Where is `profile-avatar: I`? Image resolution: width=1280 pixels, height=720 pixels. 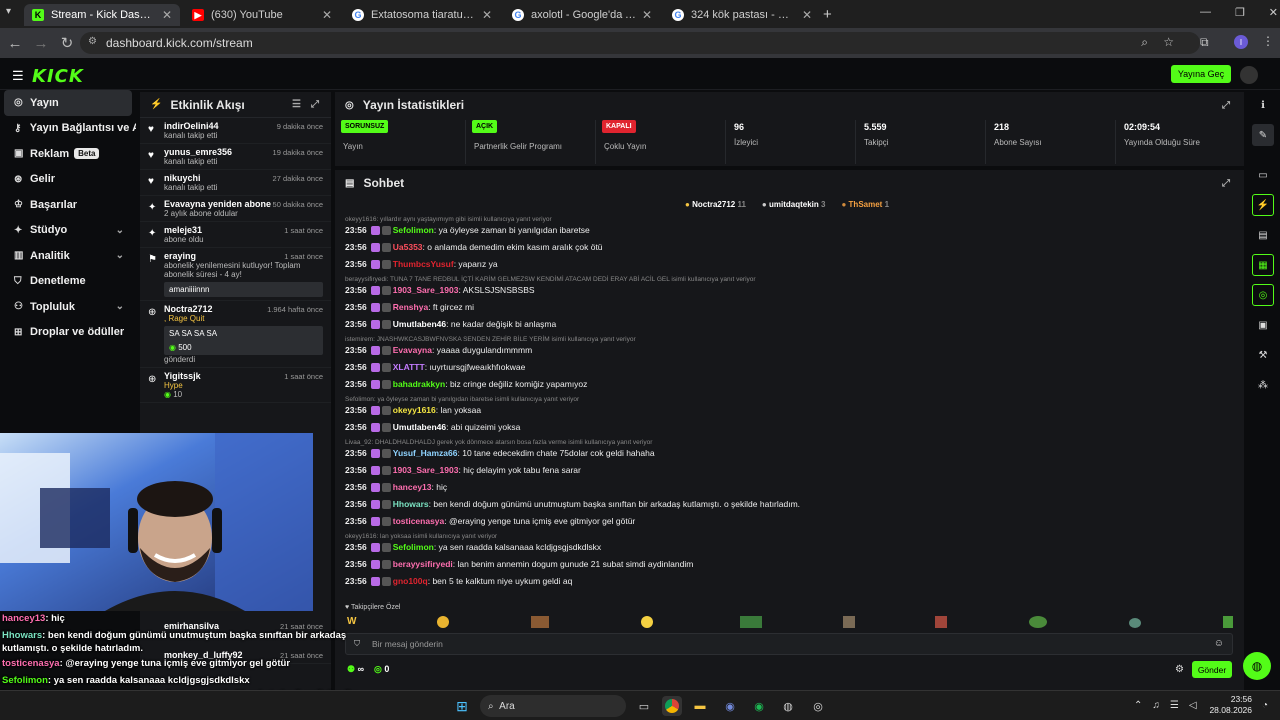 profile-avatar: I is located at coordinates (1241, 42).